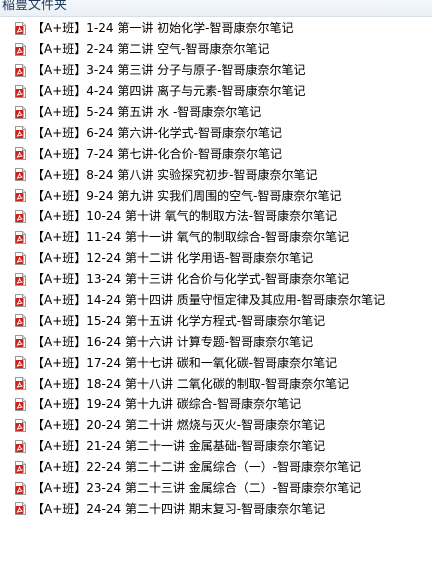  I want to click on file-name: 【A+班】19-24 第十九讲 碳综合-智哥康奈尔笔记, so click(167, 404).